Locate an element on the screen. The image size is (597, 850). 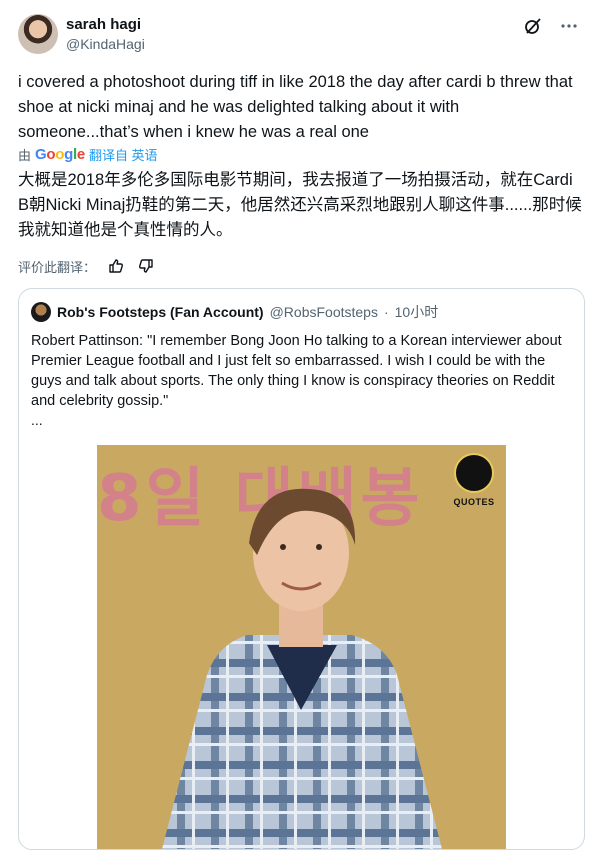
rate-translation: 评价此翻译： is located at coordinates (87, 266).